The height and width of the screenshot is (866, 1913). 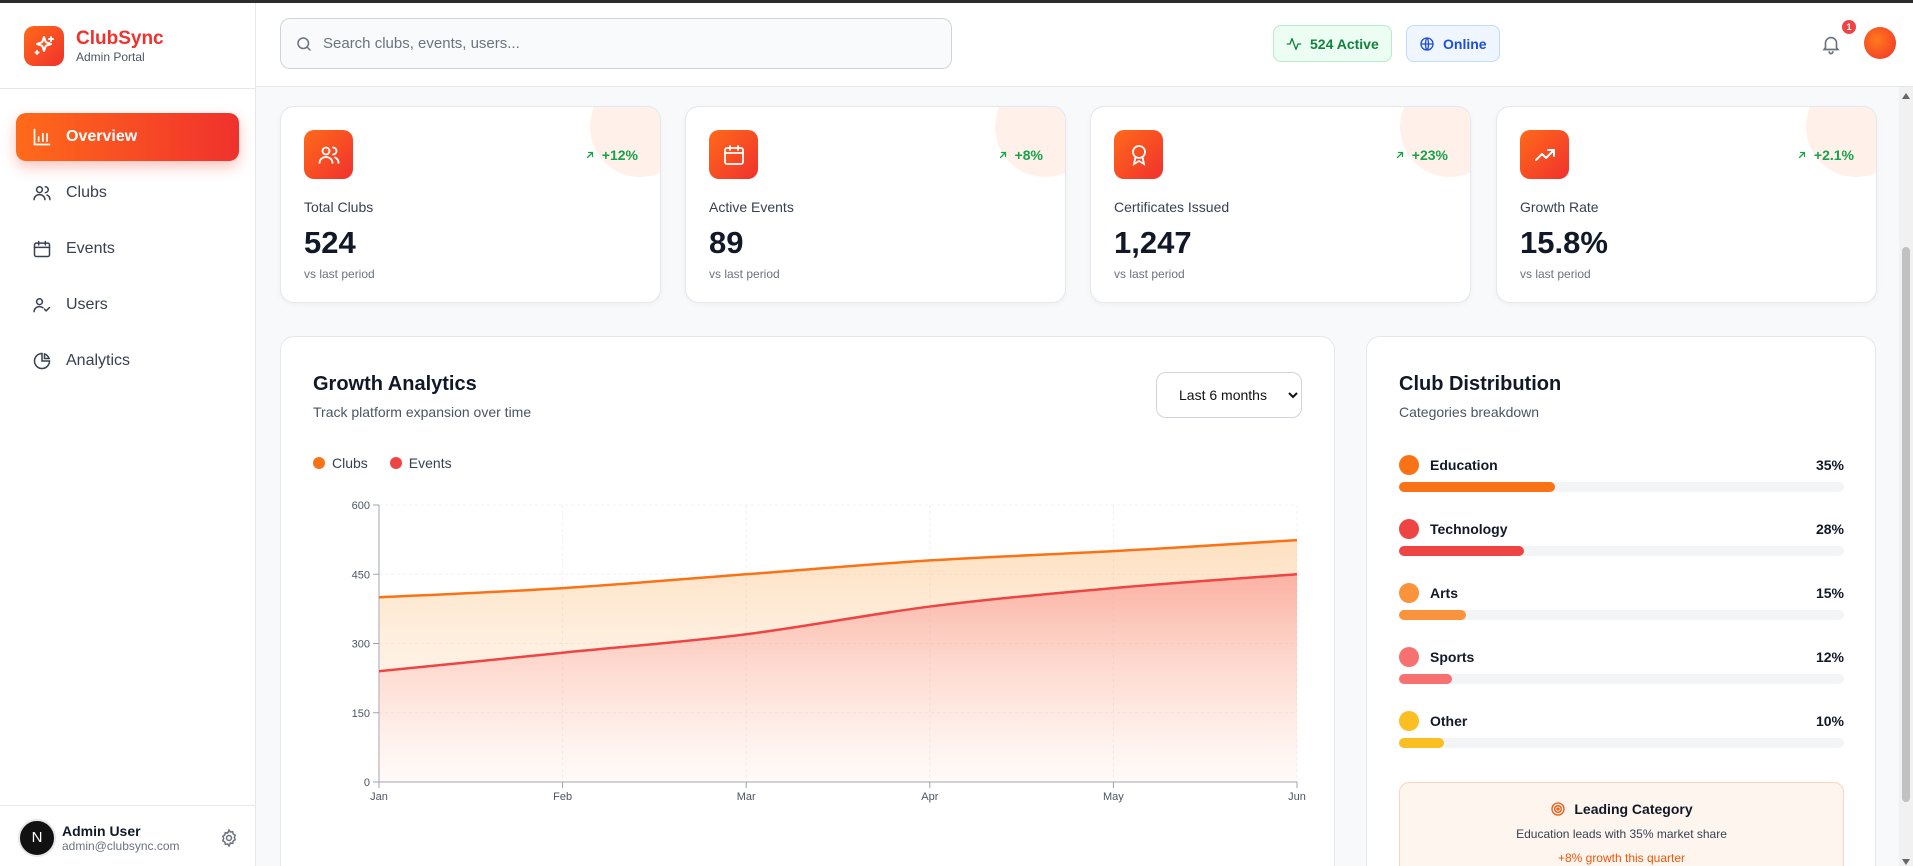 I want to click on sidebar-item-analytics: Analytics, so click(x=127, y=361).